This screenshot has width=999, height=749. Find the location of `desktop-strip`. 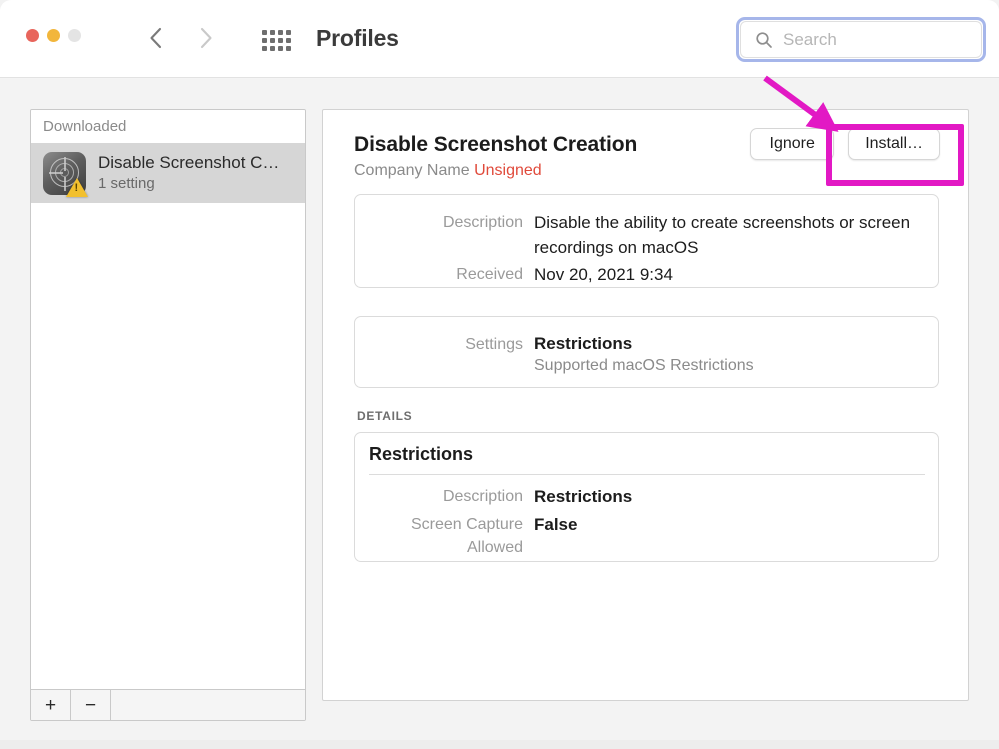

desktop-strip is located at coordinates (499, 744).